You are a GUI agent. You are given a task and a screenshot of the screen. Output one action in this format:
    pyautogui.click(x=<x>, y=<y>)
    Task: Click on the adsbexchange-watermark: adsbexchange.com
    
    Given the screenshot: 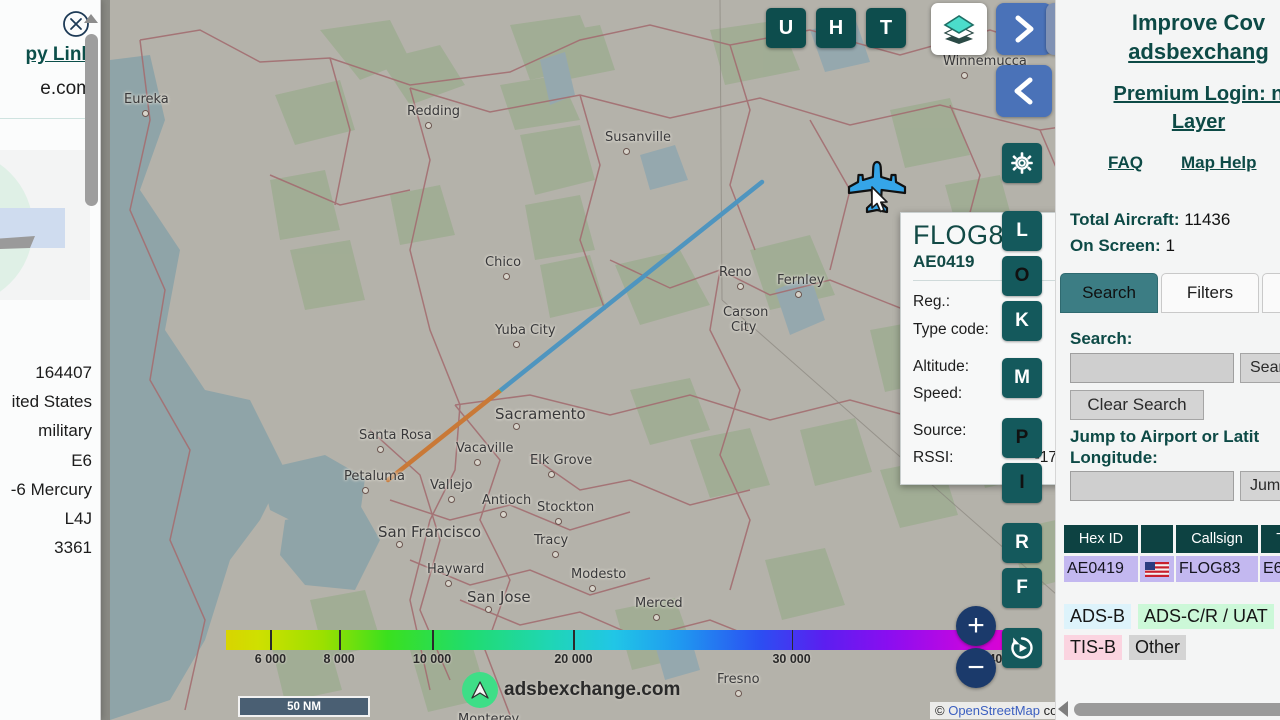 What is the action you would take?
    pyautogui.click(x=571, y=690)
    